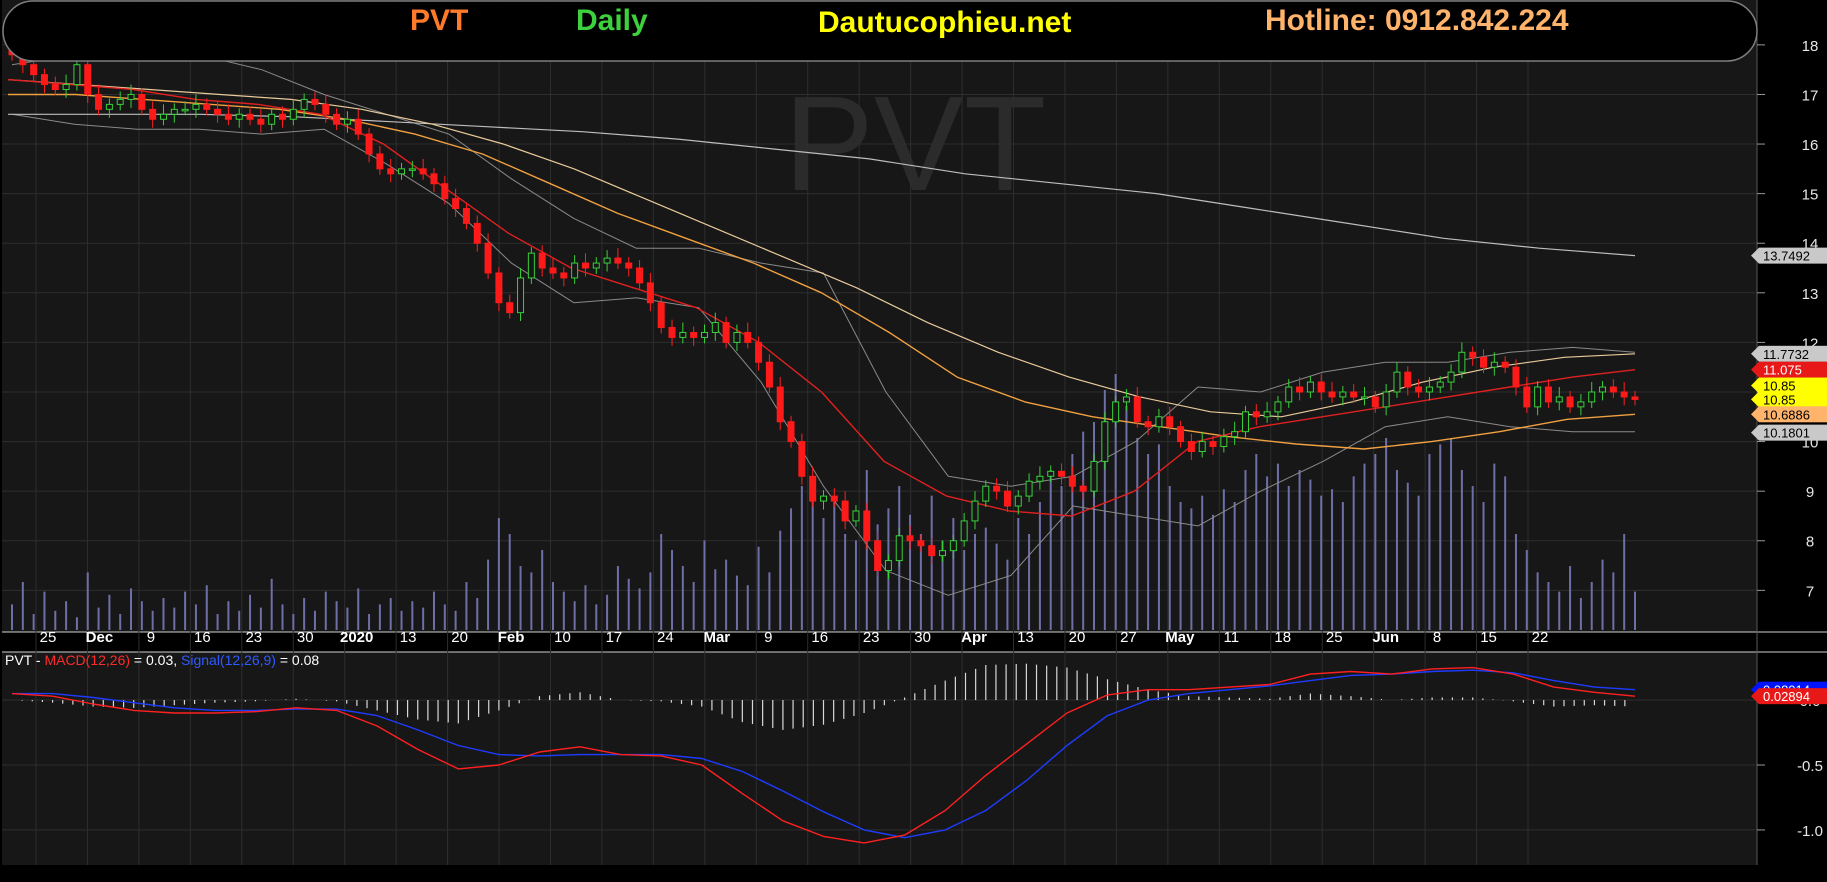 This screenshot has width=1827, height=882. I want to click on price-tag-label: 13.7492, so click(1786, 256).